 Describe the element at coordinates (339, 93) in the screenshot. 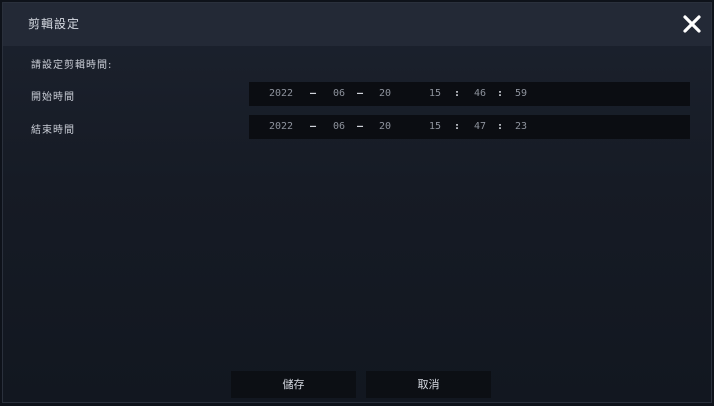

I see `start-month: 06` at that location.